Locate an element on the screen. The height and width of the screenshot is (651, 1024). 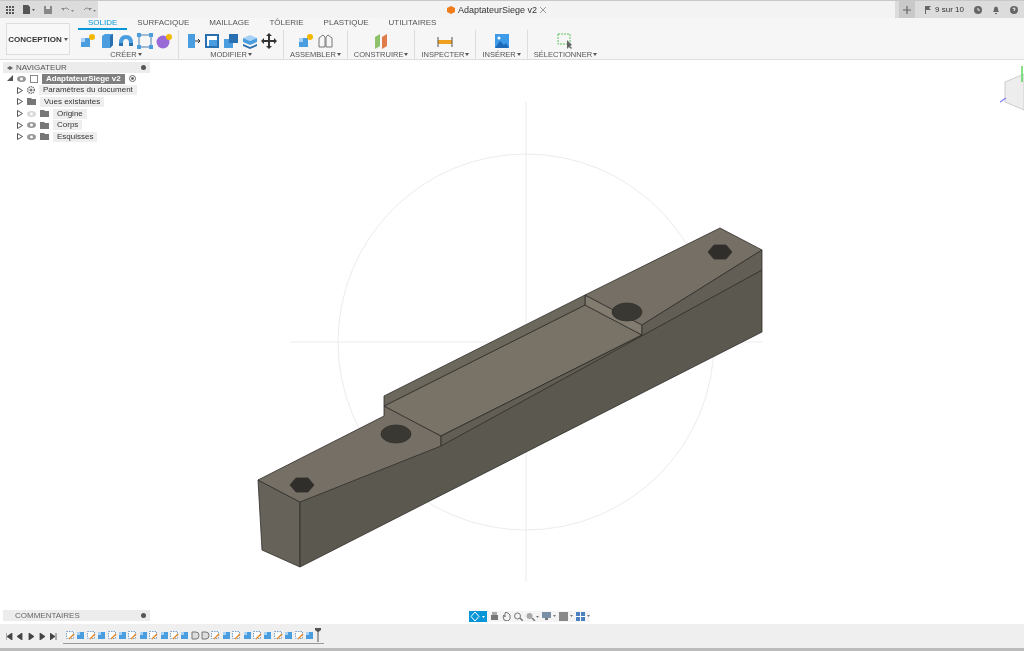
move-icon is located at coordinates (269, 40).